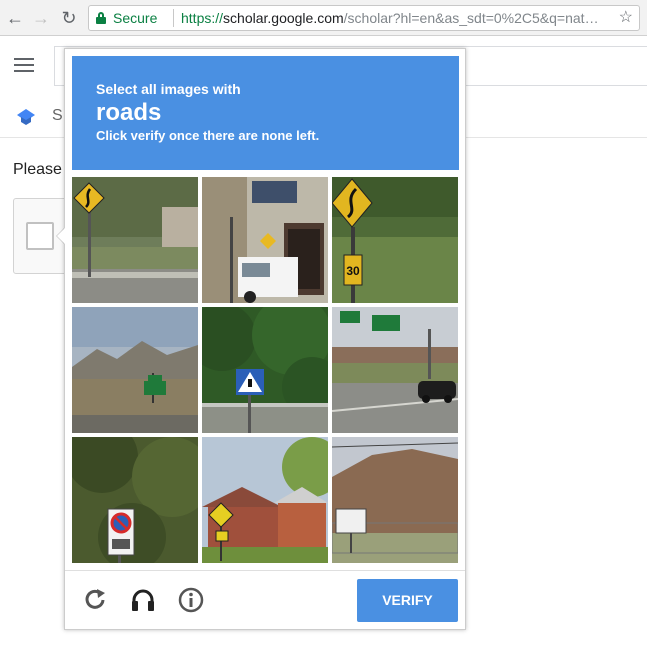 The image size is (647, 666). I want to click on scholar-logo-icon, so click(26, 117).